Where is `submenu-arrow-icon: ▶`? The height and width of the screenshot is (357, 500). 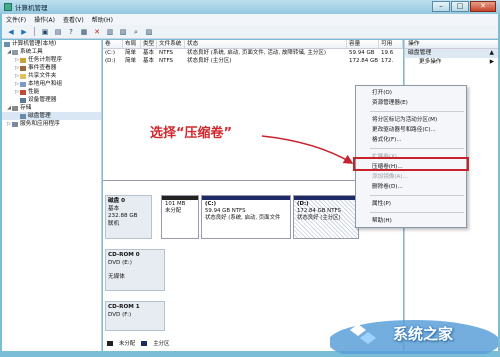
submenu-arrow-icon: ▶ is located at coordinates (491, 62).